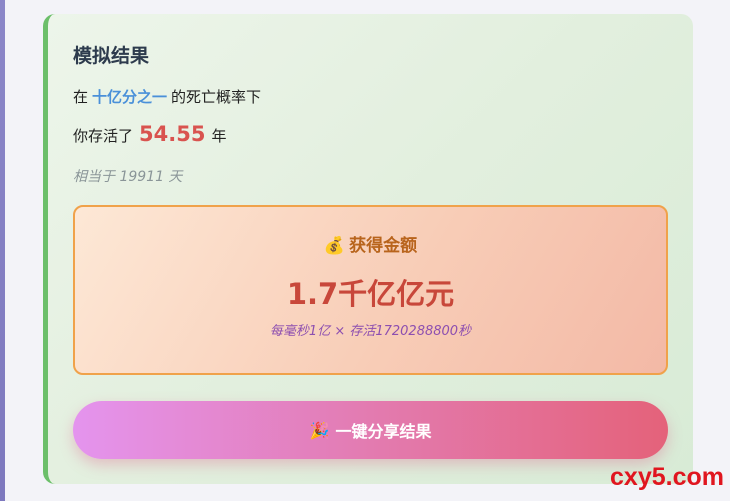 This screenshot has height=501, width=730. I want to click on probability-line: 在十亿分之一 的死亡概率下, so click(167, 96).